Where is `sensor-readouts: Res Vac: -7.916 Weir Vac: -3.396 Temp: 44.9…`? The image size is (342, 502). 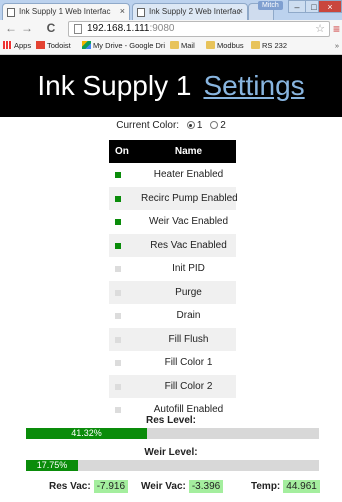
sensor-readouts: Res Vac: -7.916 Weir Vac: -3.396 Temp: 44.9… is located at coordinates (171, 487).